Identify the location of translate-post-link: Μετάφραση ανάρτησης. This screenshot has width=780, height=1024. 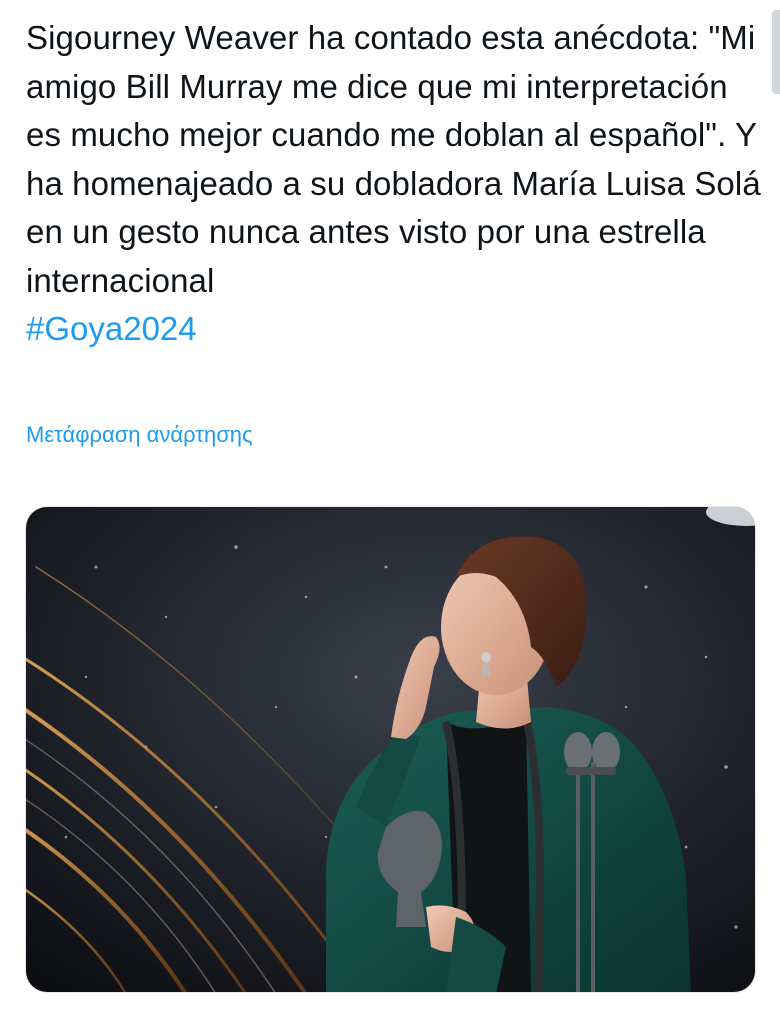
(139, 435).